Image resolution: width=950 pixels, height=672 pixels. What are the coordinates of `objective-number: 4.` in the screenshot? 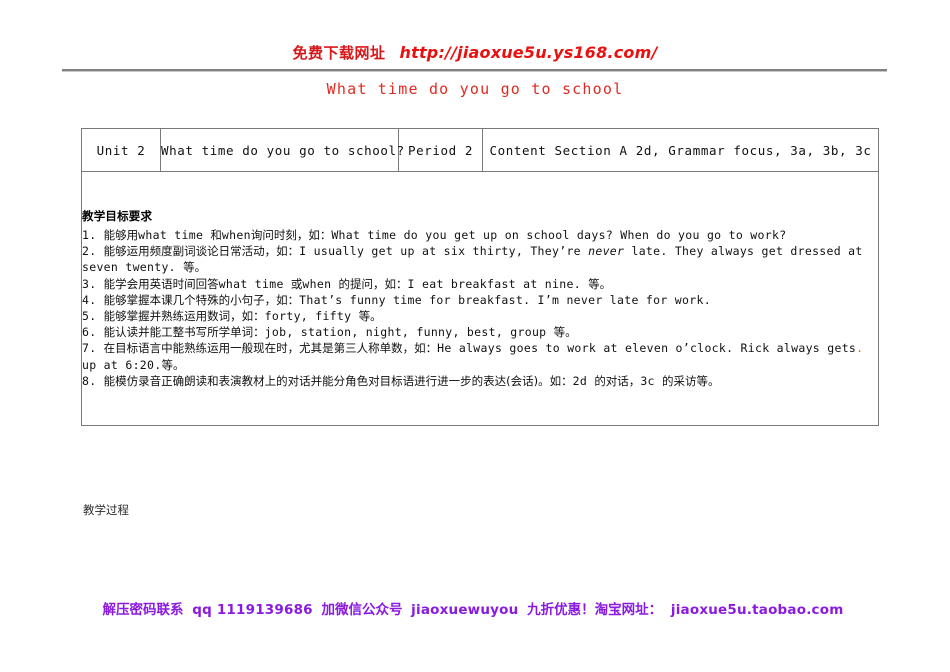 It's located at (93, 299).